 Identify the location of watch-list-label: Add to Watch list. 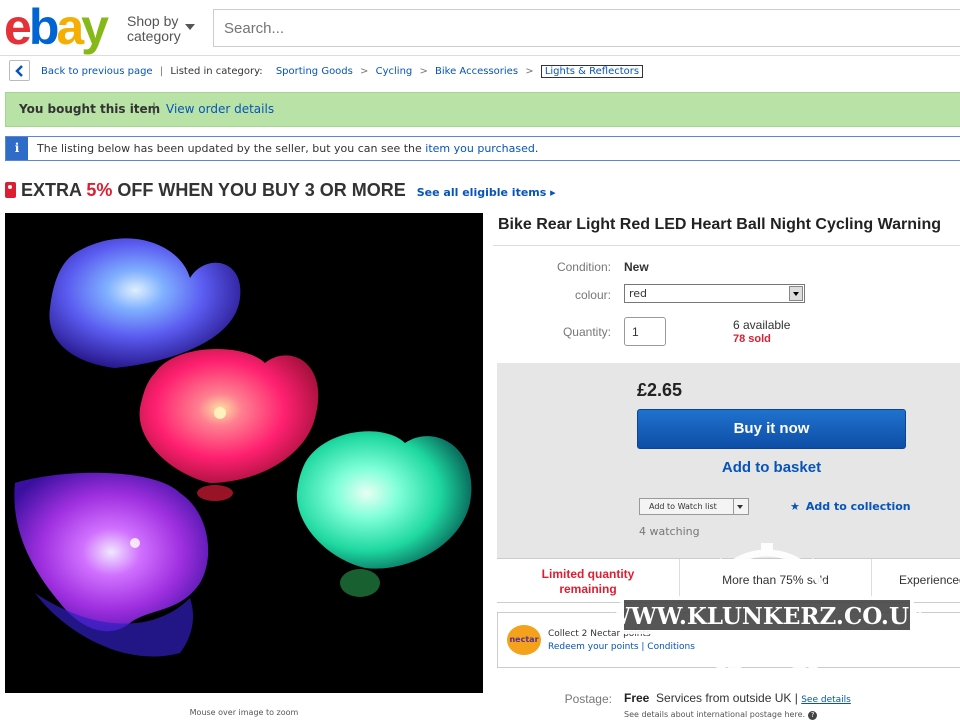
(683, 506).